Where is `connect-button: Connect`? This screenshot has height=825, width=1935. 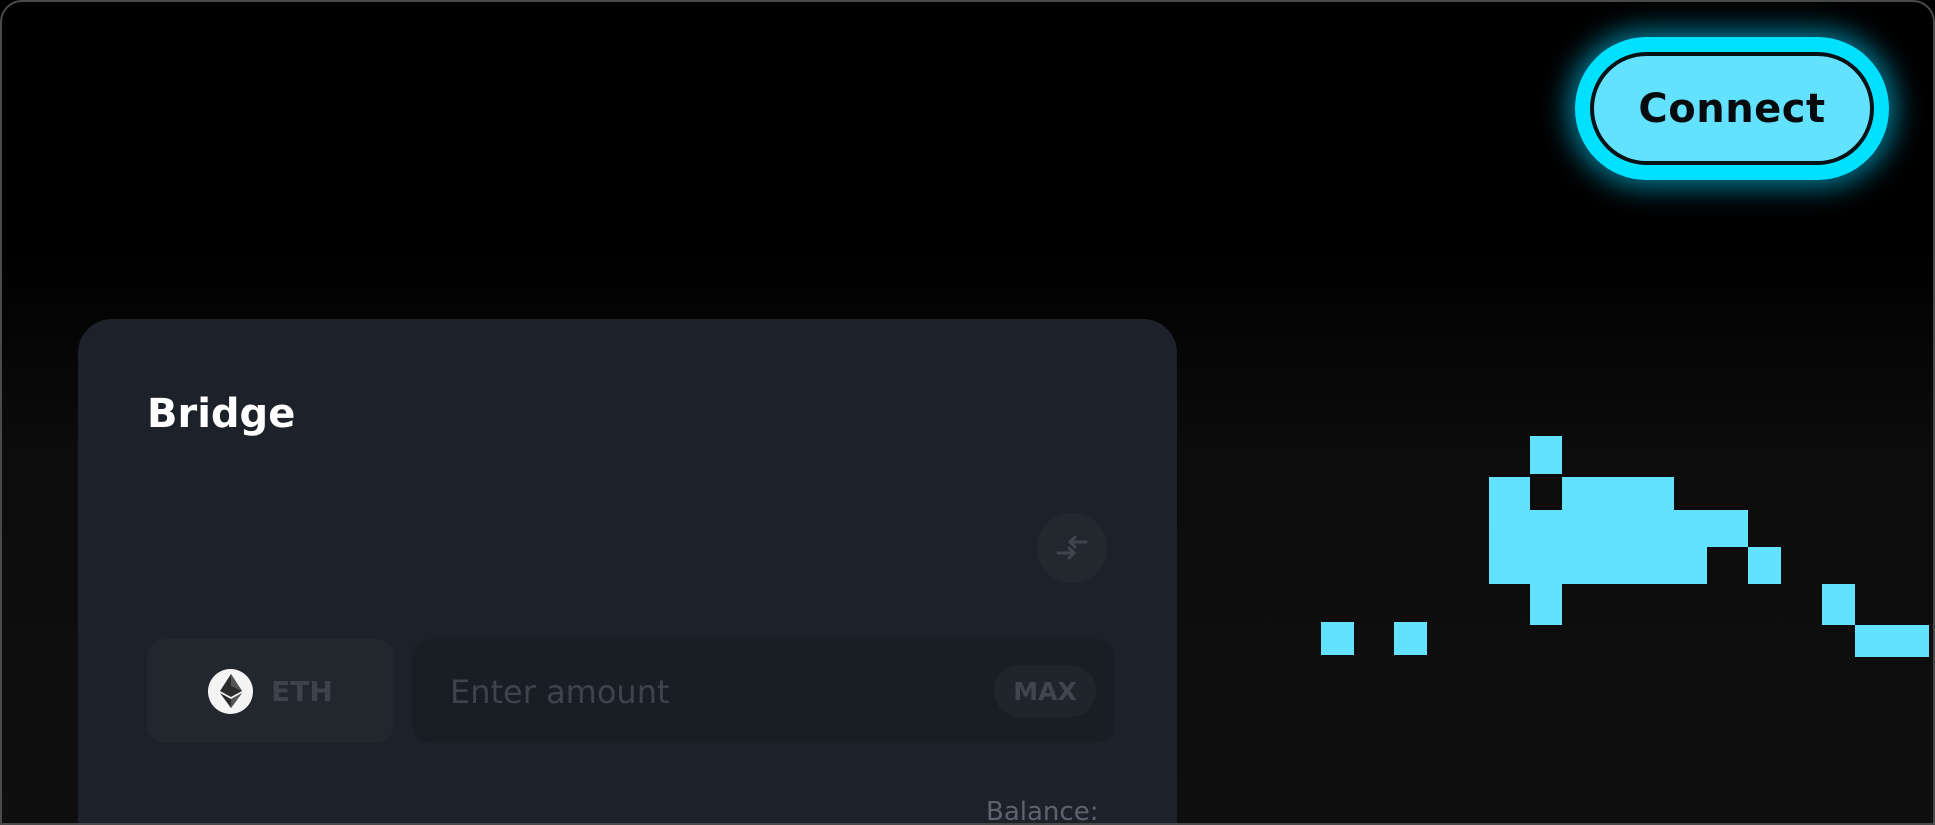 connect-button: Connect is located at coordinates (1732, 108).